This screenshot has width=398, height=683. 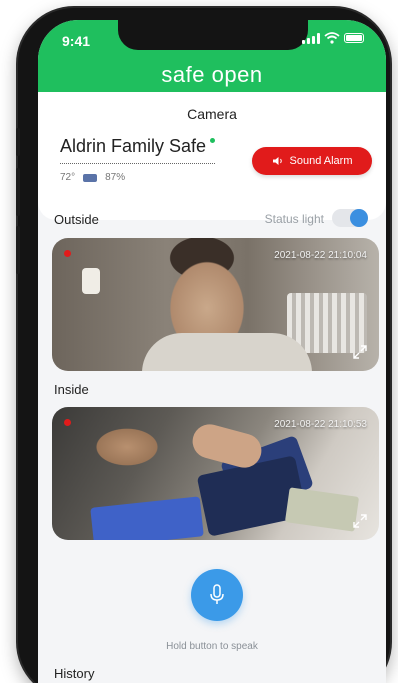 What do you see at coordinates (311, 38) in the screenshot?
I see `signal-icon` at bounding box center [311, 38].